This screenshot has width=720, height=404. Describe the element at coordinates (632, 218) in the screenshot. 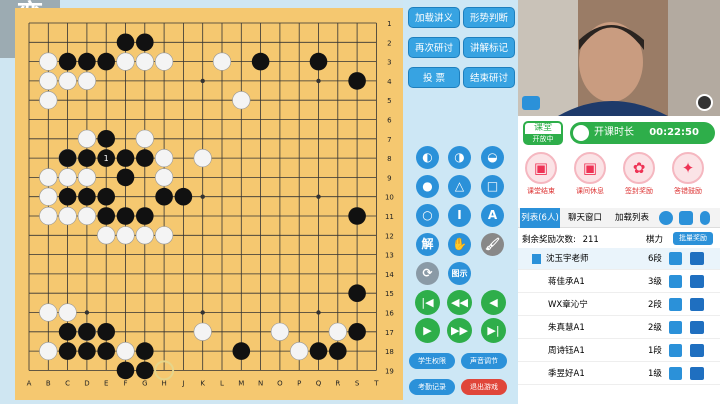

I see `tab-load-list: 加载列表` at that location.